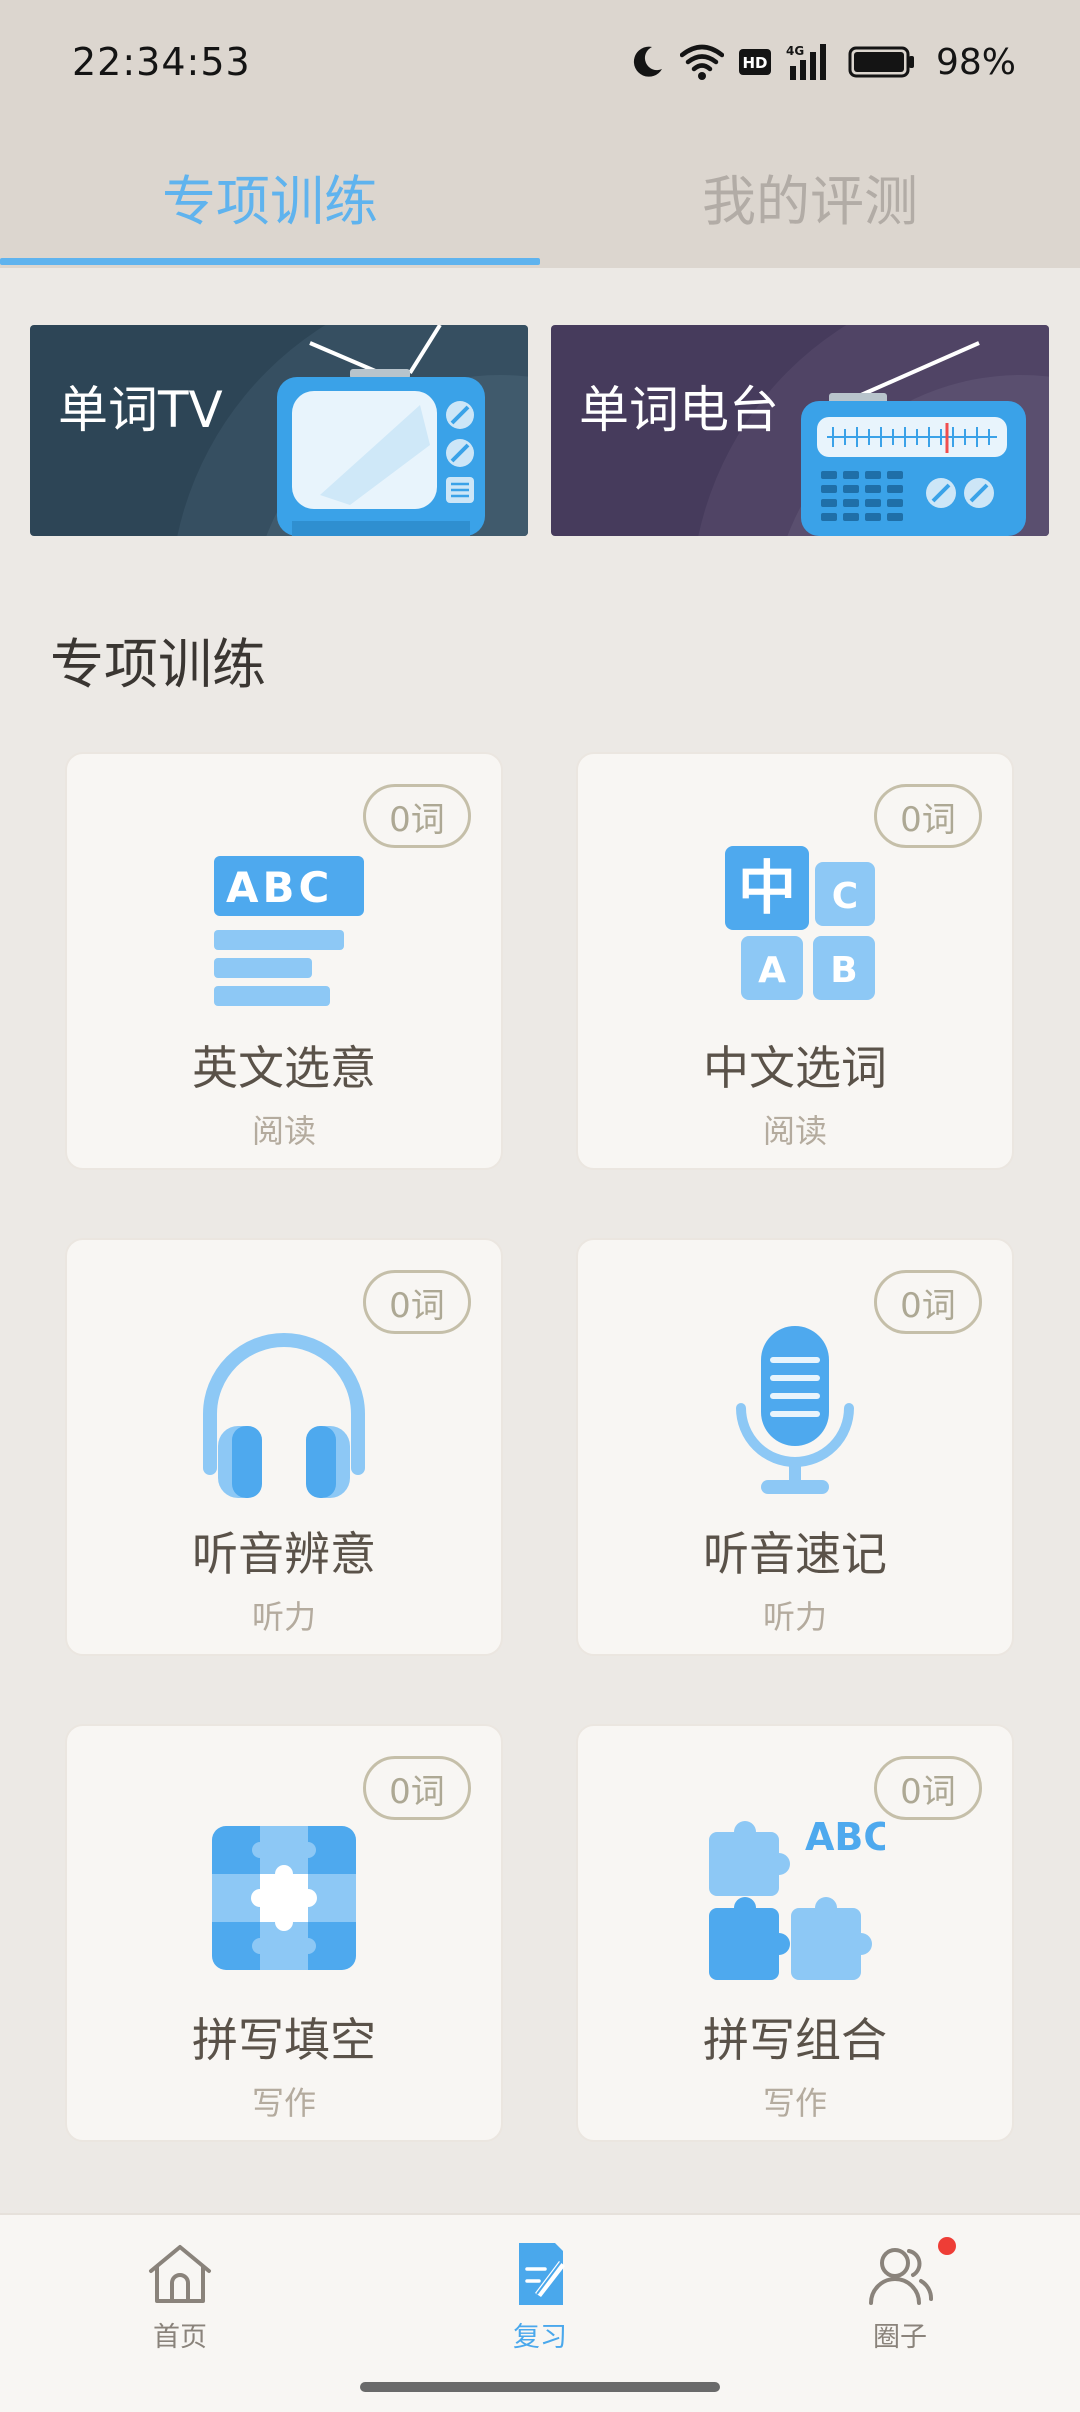 This screenshot has width=1080, height=2412. I want to click on chinese-blocks-icon: 中 C A B, so click(795, 922).